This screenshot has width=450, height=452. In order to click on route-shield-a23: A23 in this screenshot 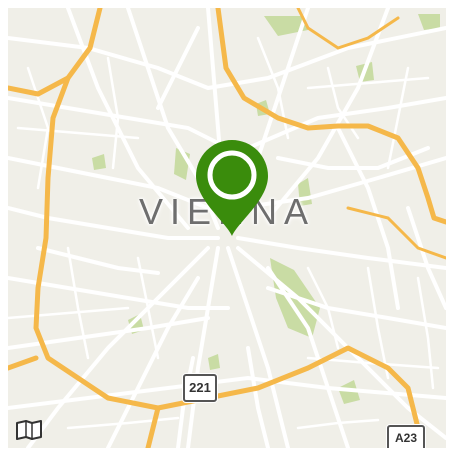, I will do `click(406, 436)`.